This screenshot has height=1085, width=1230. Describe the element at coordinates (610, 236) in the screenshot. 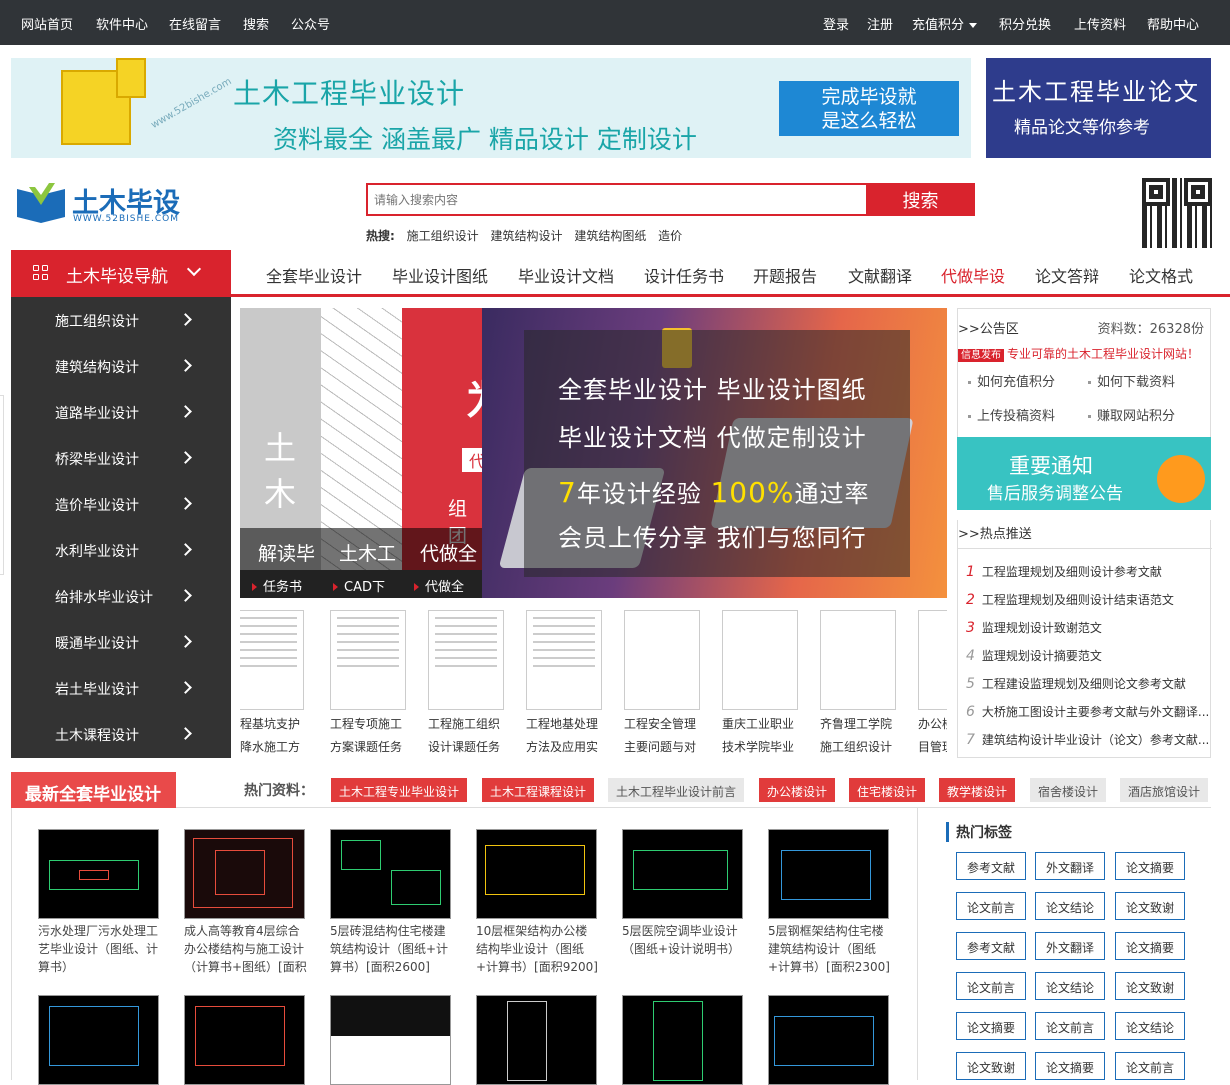

I see `hot-term: 建筑结构图纸` at that location.